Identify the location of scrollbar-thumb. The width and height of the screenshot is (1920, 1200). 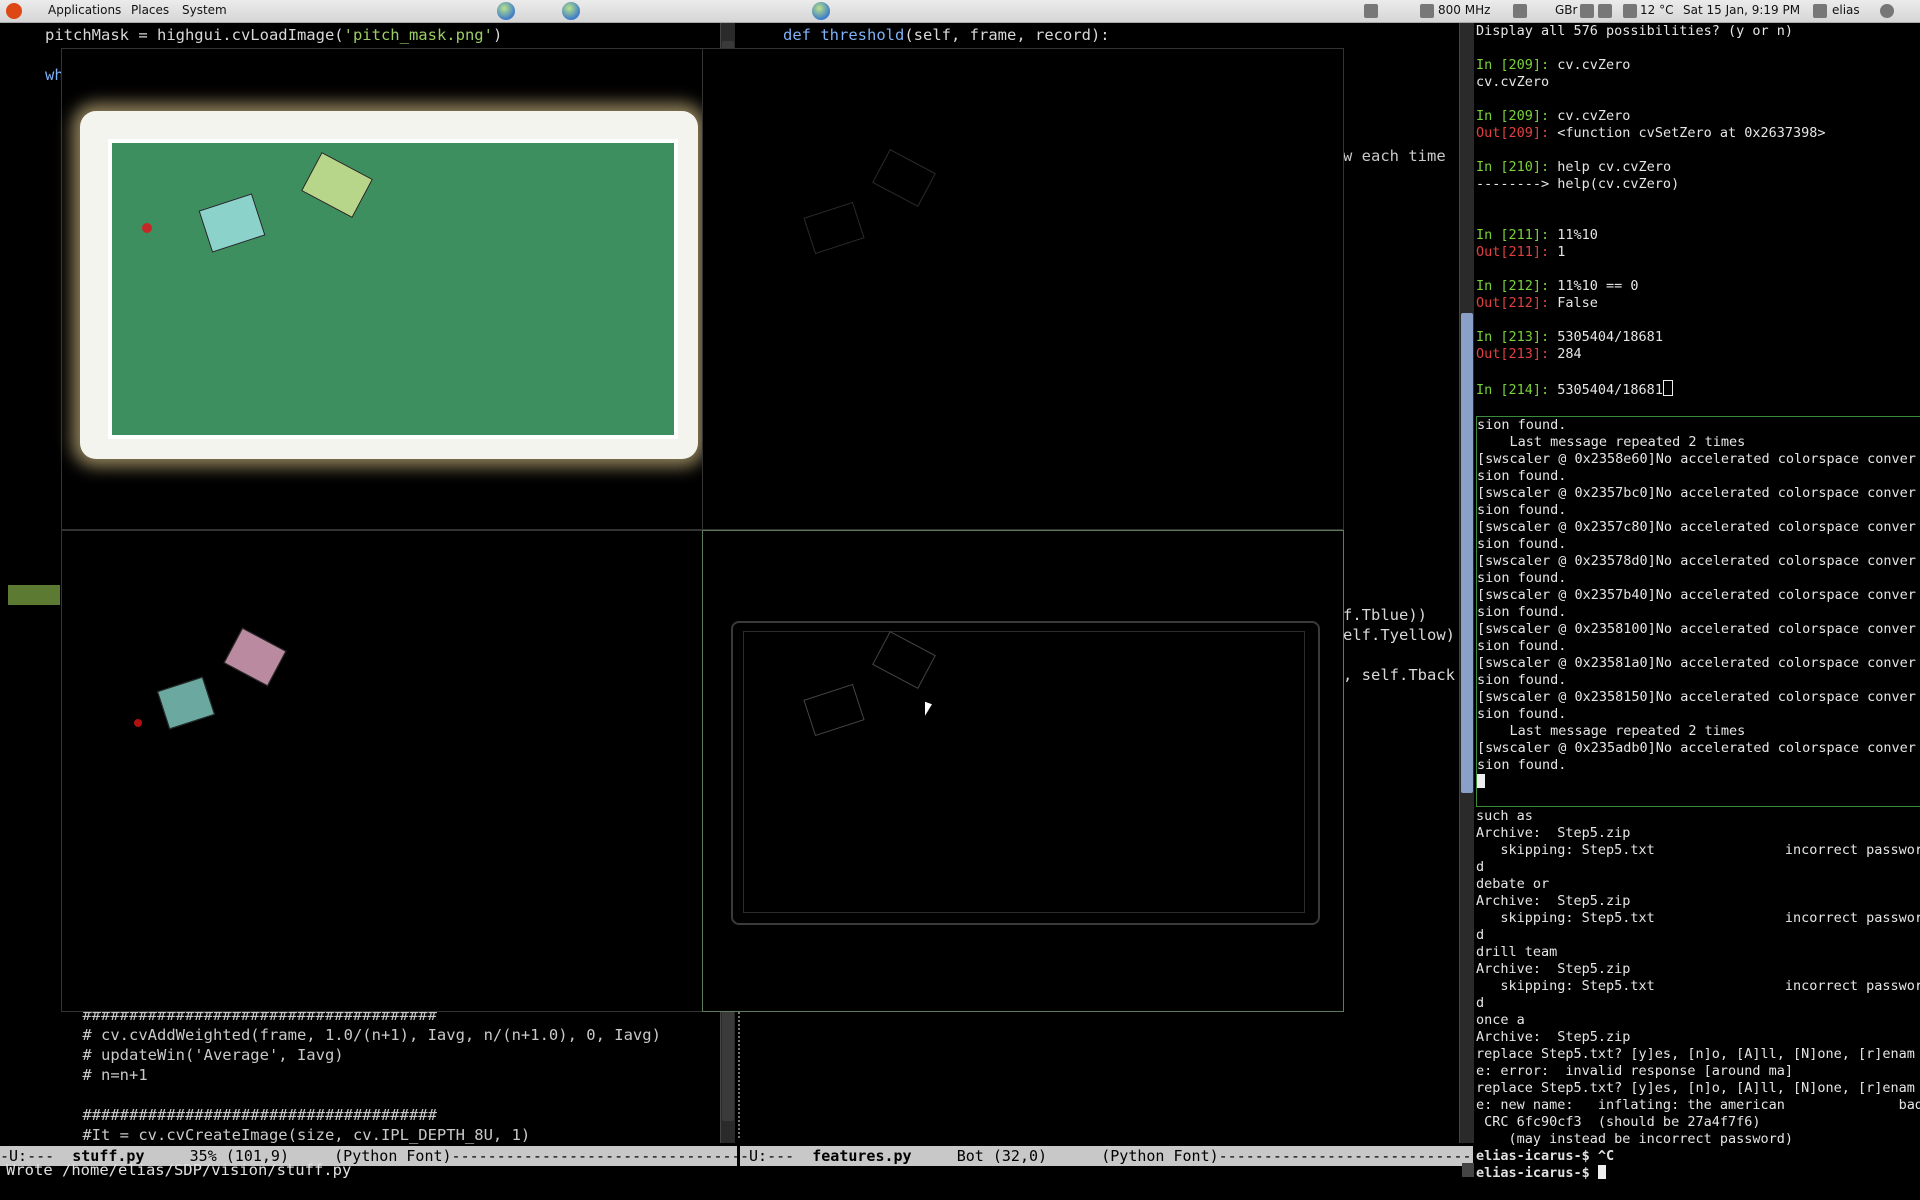
(1467, 553).